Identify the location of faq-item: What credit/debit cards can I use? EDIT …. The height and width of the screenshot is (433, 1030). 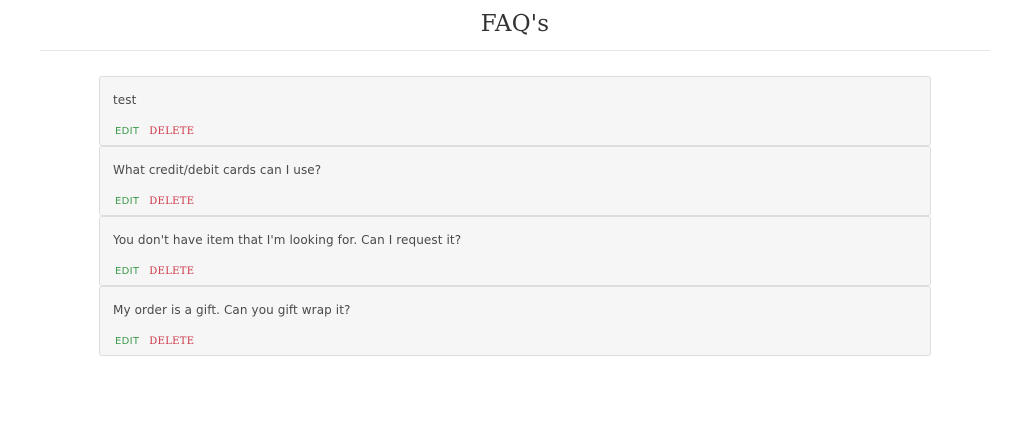
(515, 181).